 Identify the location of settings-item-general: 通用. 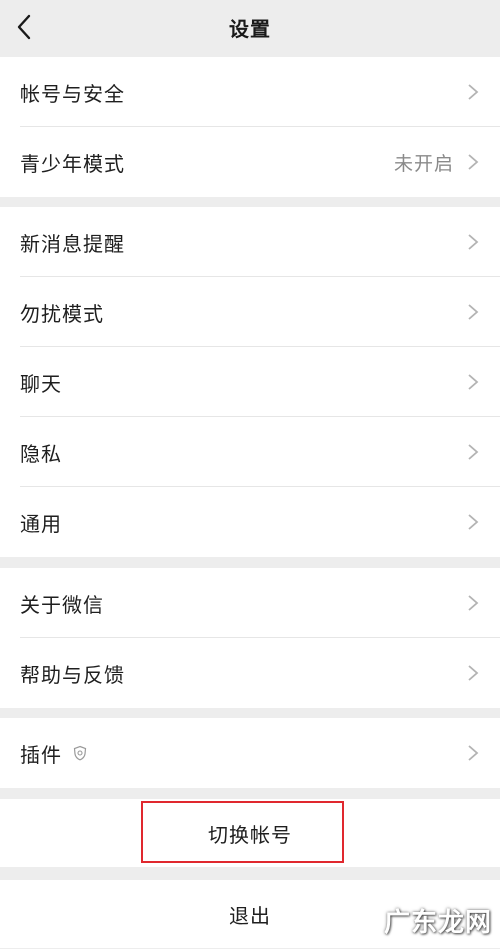
(250, 522).